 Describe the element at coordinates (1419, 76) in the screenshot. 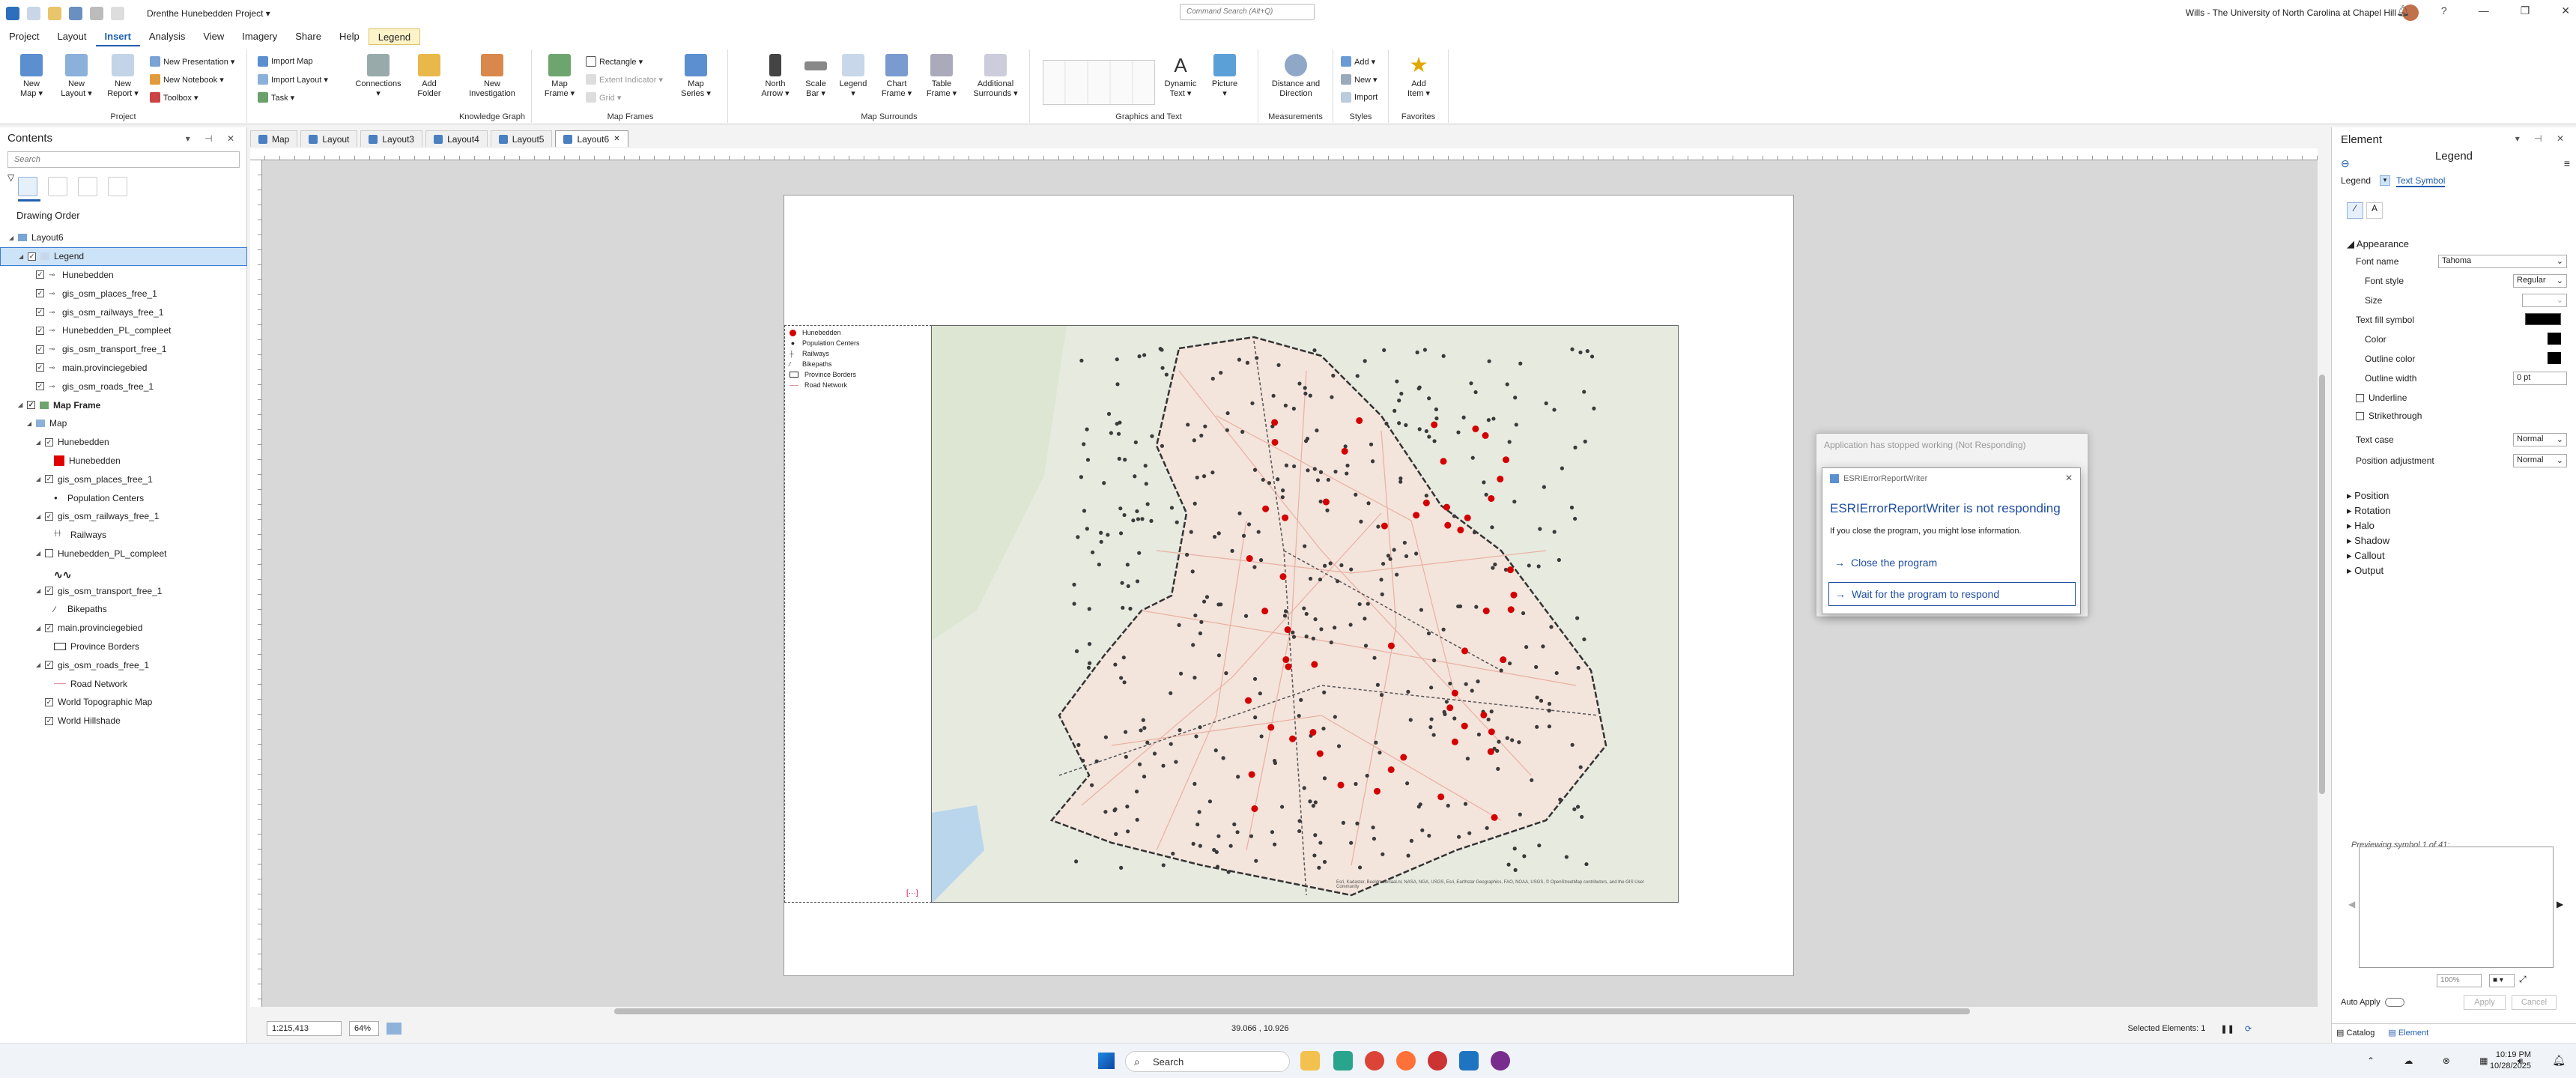

I see `add-item-button: ★ Add Item ▾` at that location.